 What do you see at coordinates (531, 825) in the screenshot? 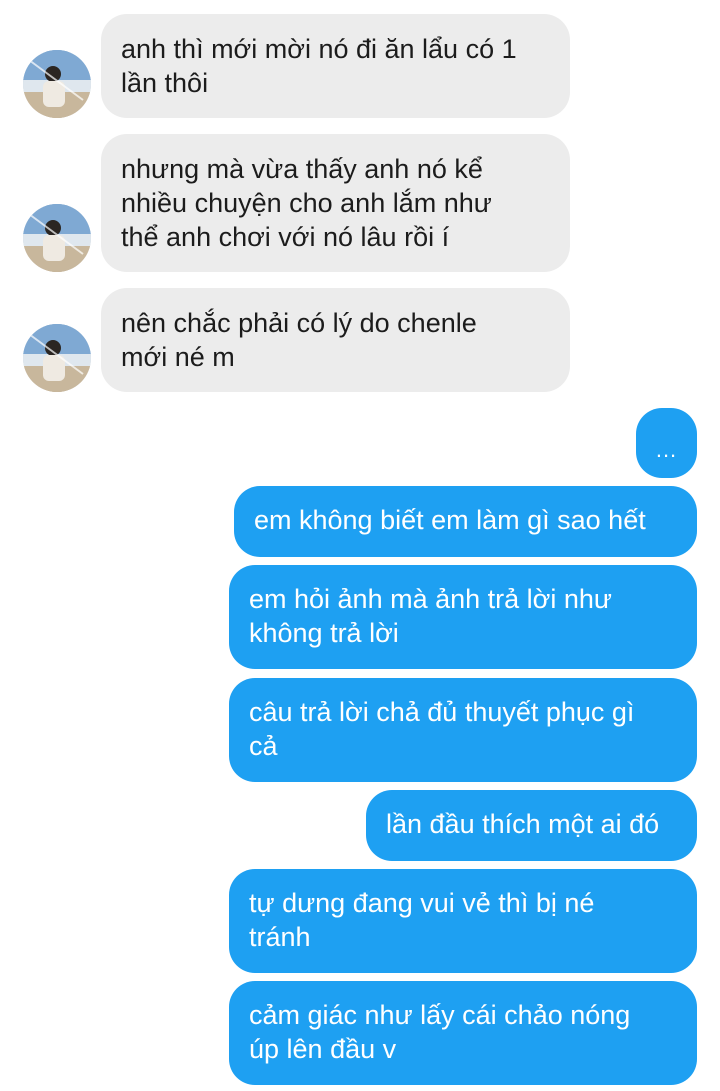
I see `outgoing-message: lần đầu thích một ai đó` at bounding box center [531, 825].